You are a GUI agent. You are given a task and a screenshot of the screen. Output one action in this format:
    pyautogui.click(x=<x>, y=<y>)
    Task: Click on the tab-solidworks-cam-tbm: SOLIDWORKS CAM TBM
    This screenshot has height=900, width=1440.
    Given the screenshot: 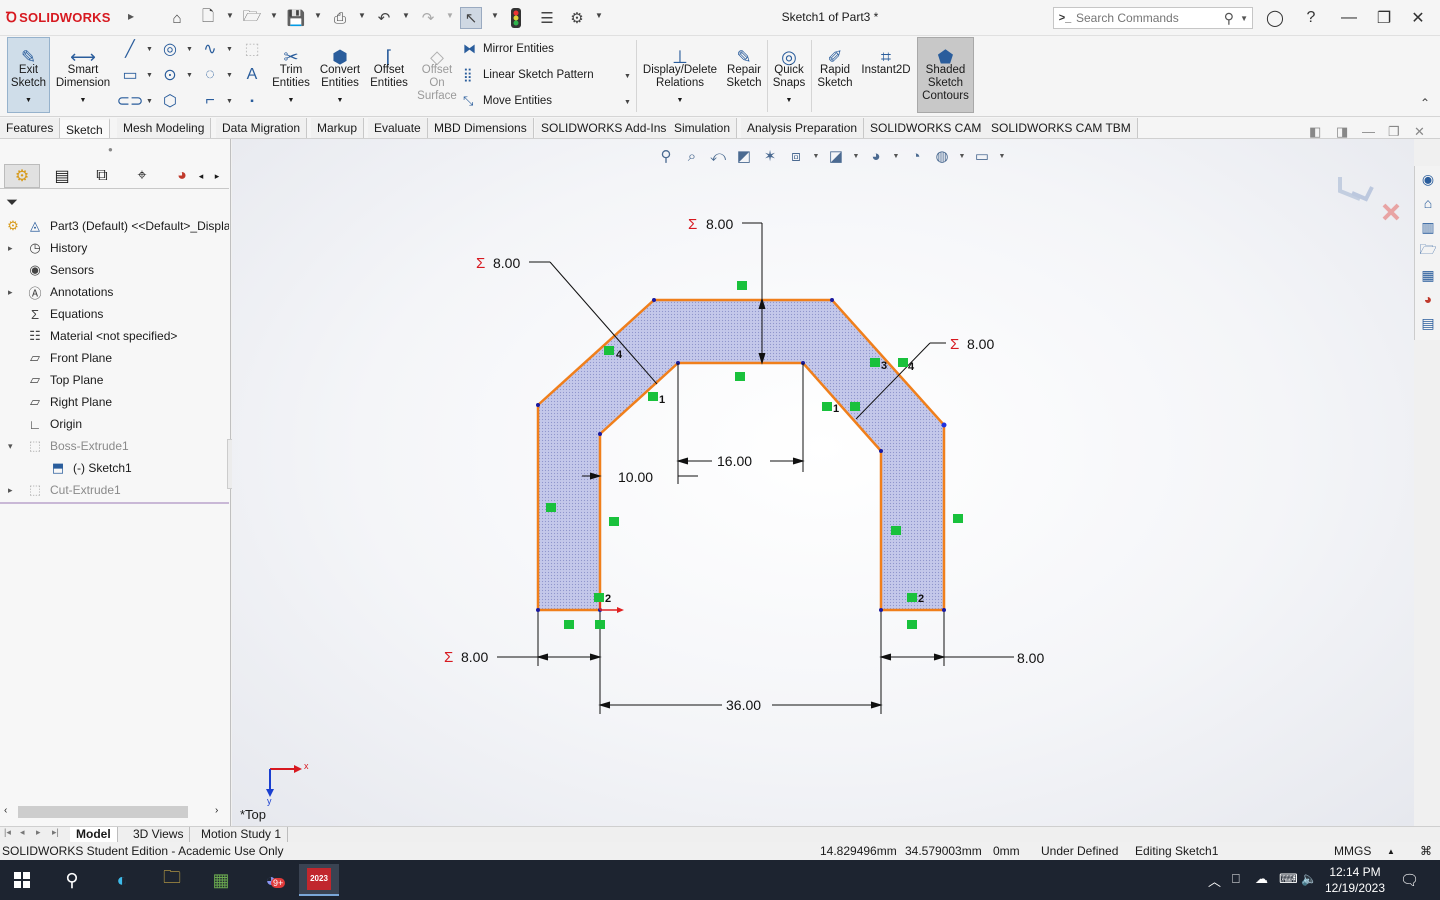 What is the action you would take?
    pyautogui.click(x=1061, y=128)
    